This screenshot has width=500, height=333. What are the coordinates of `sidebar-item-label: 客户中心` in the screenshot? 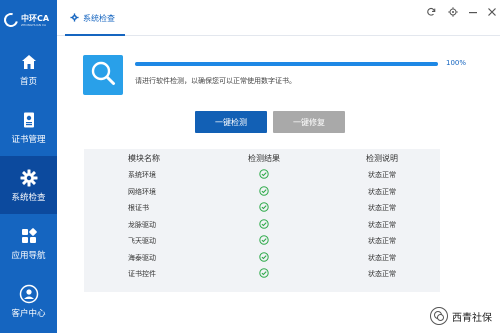 It's located at (28, 313).